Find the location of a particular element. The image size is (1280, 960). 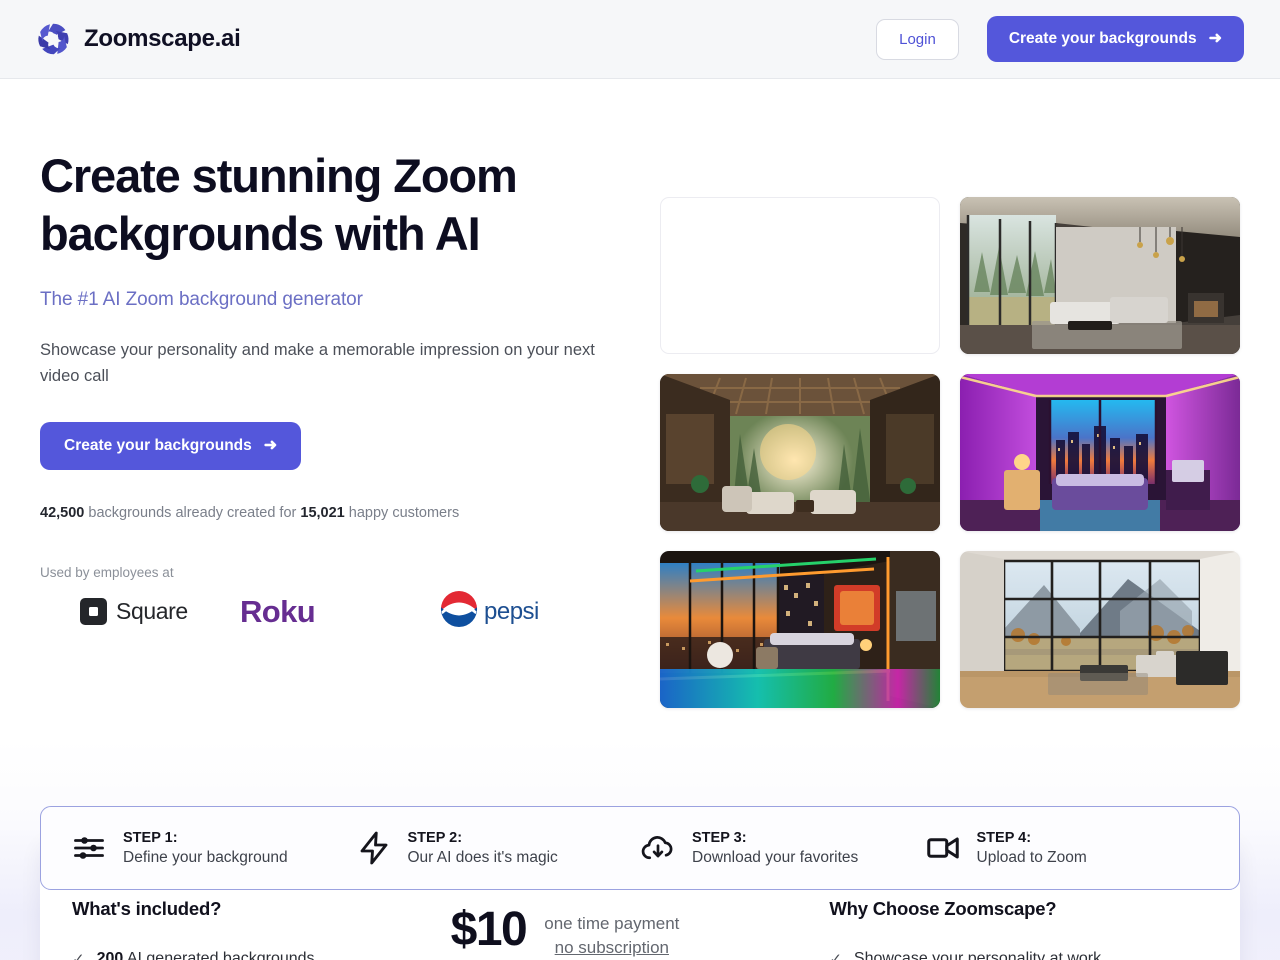

roku-logo-text: Roku is located at coordinates (278, 611).